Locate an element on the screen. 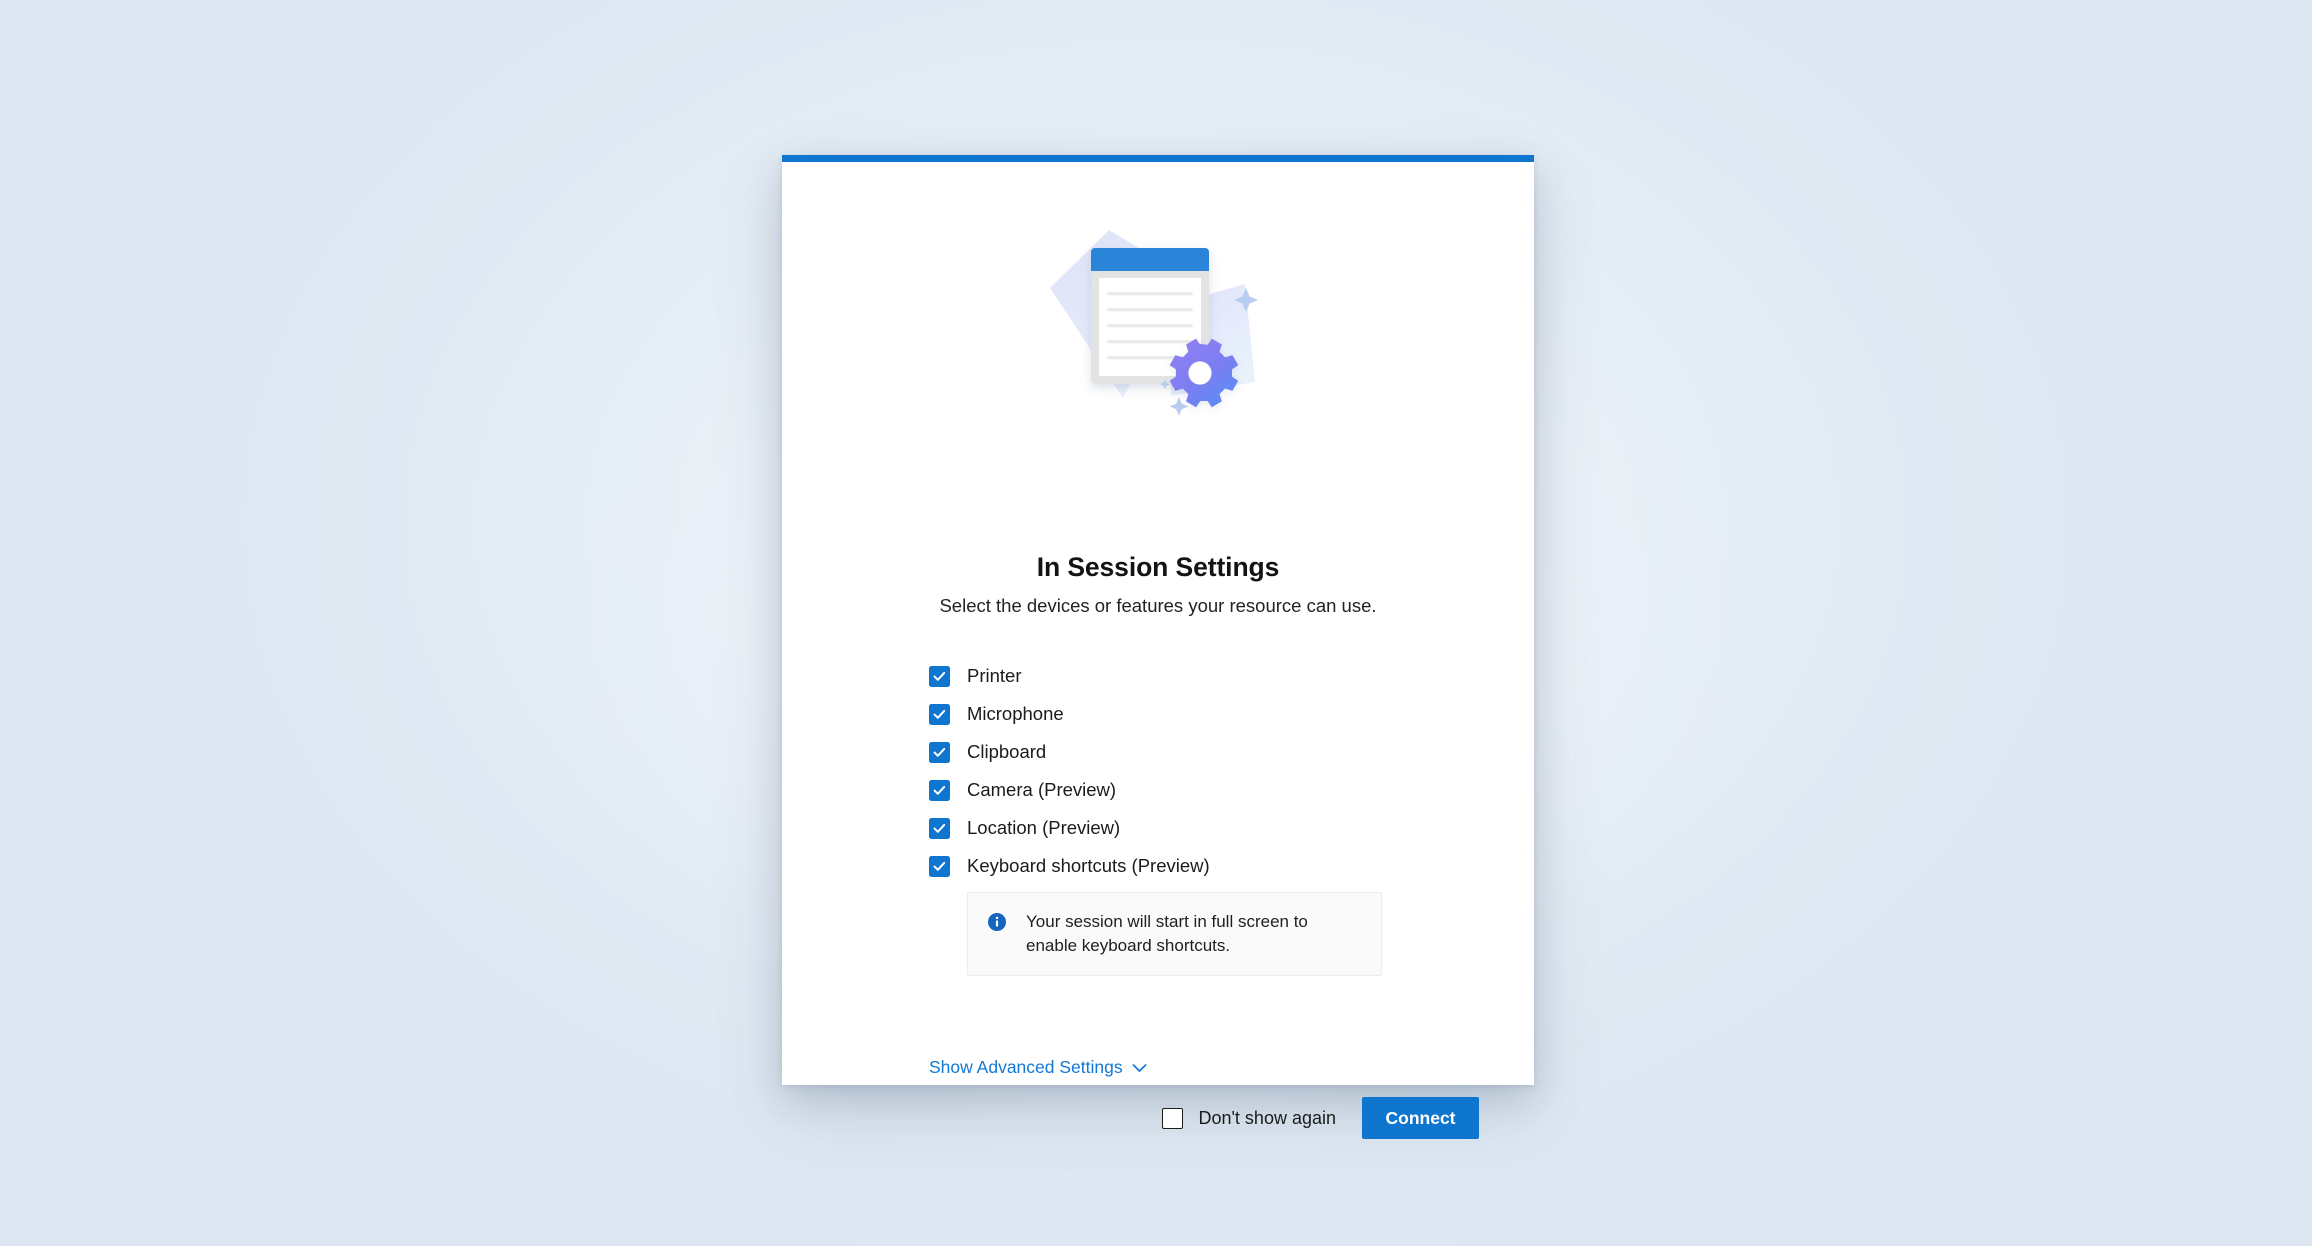 The height and width of the screenshot is (1246, 2312). document-with-gear-illustration is located at coordinates (1158, 332).